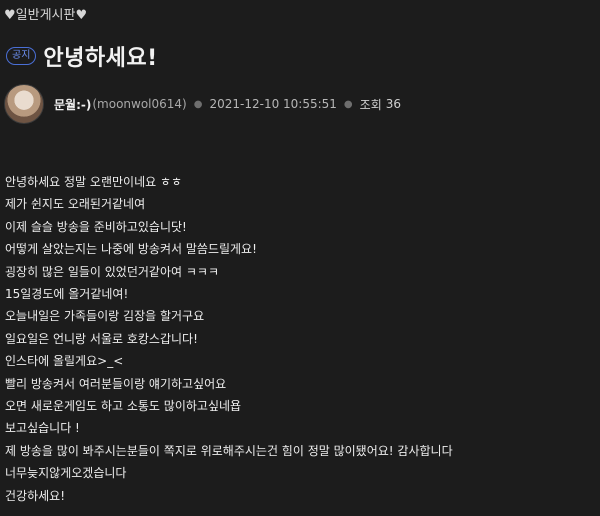  I want to click on views-count: 36, so click(393, 104).